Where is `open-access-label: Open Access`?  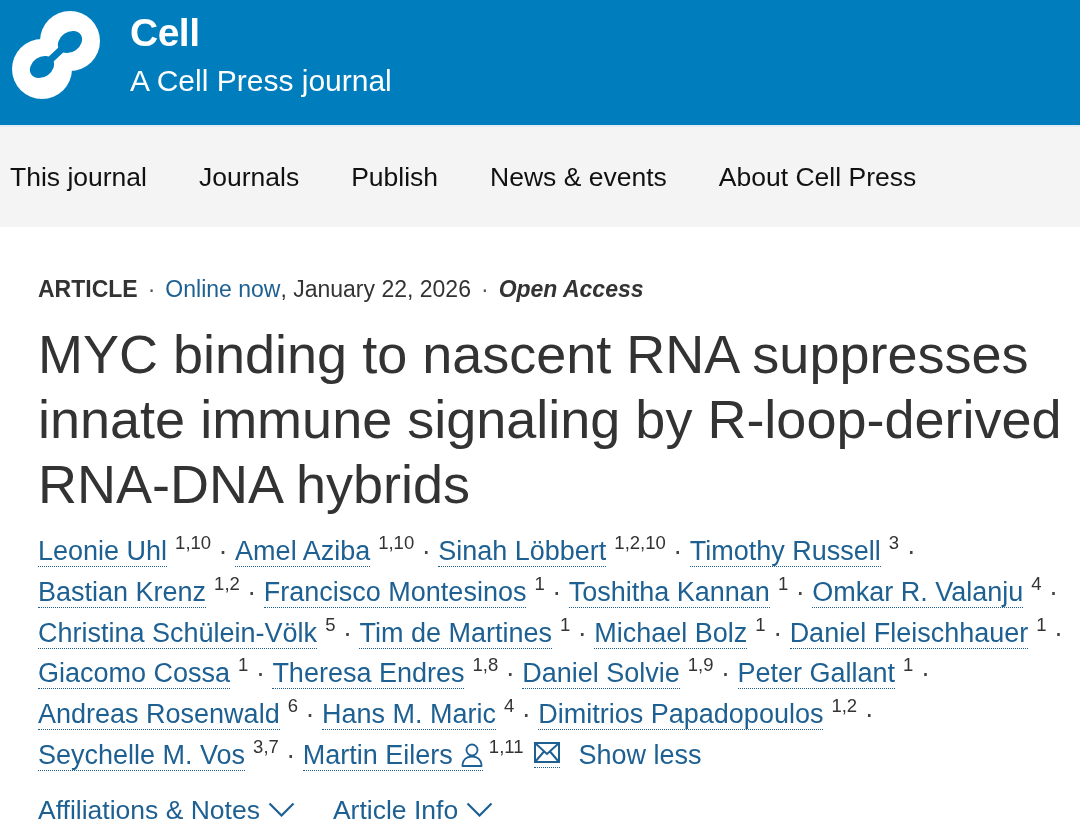 open-access-label: Open Access is located at coordinates (571, 289).